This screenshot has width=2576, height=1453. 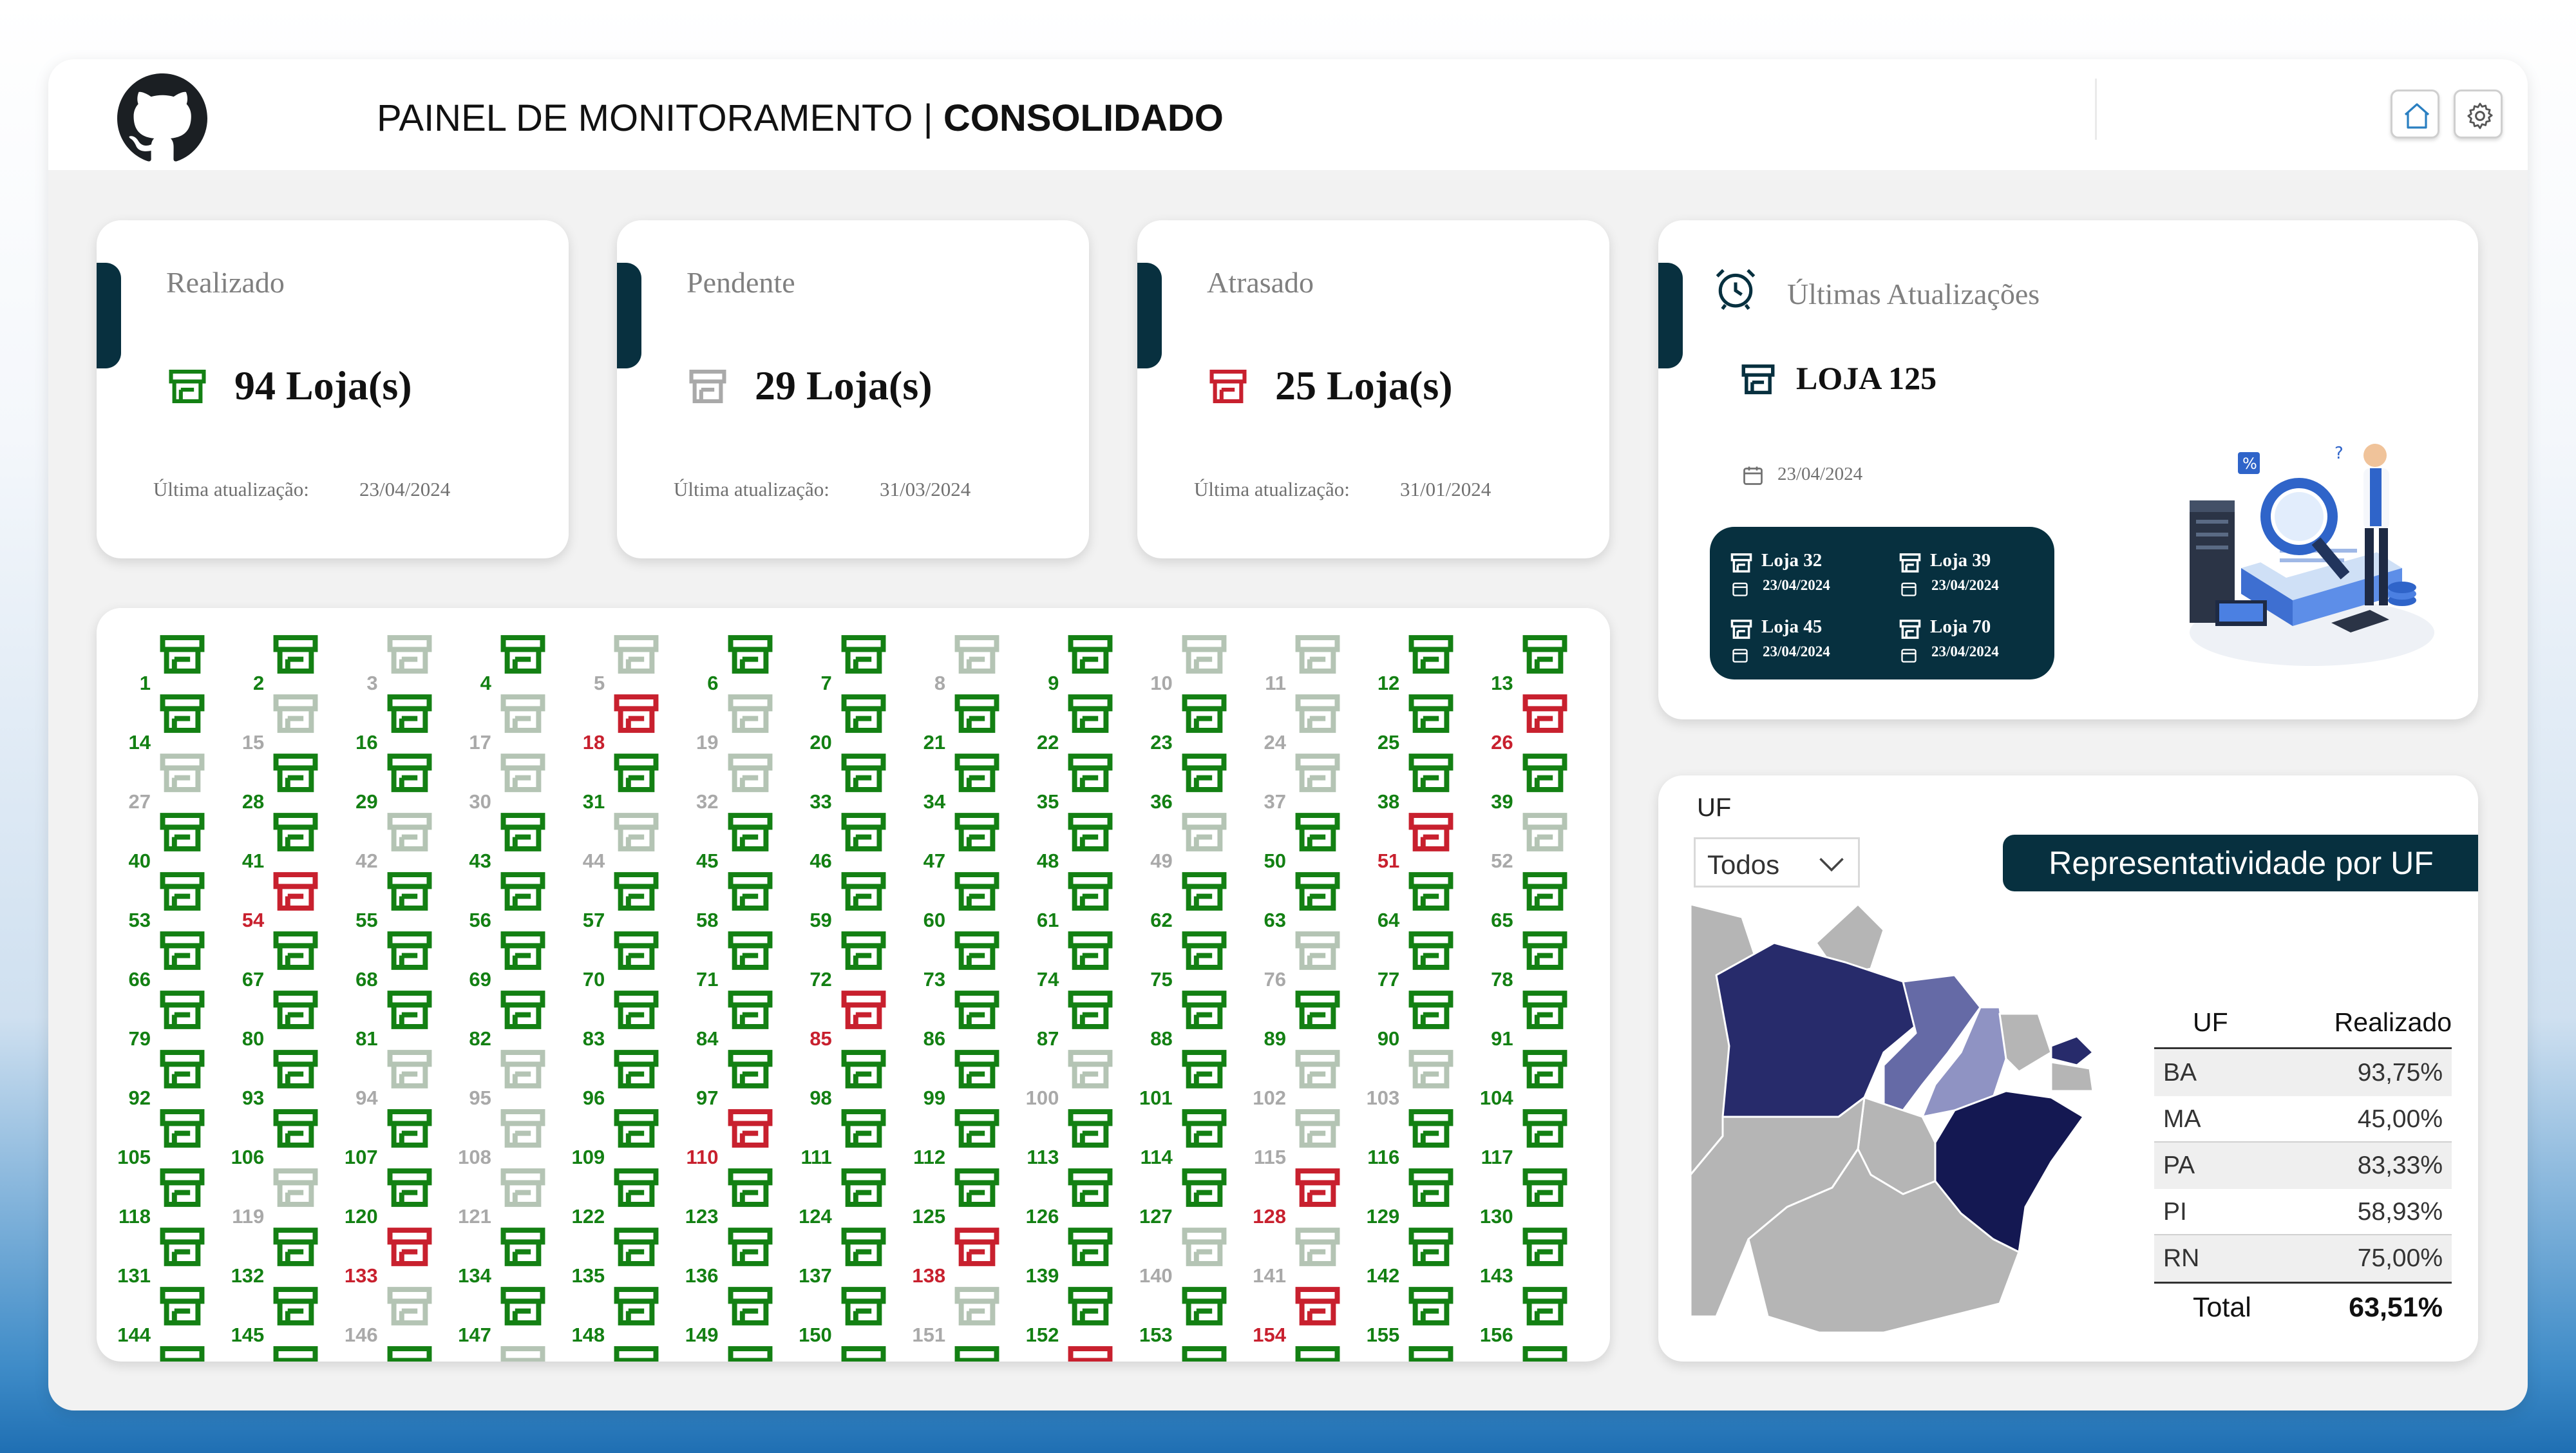 I want to click on store-cell: 167, so click(x=1301, y=1353).